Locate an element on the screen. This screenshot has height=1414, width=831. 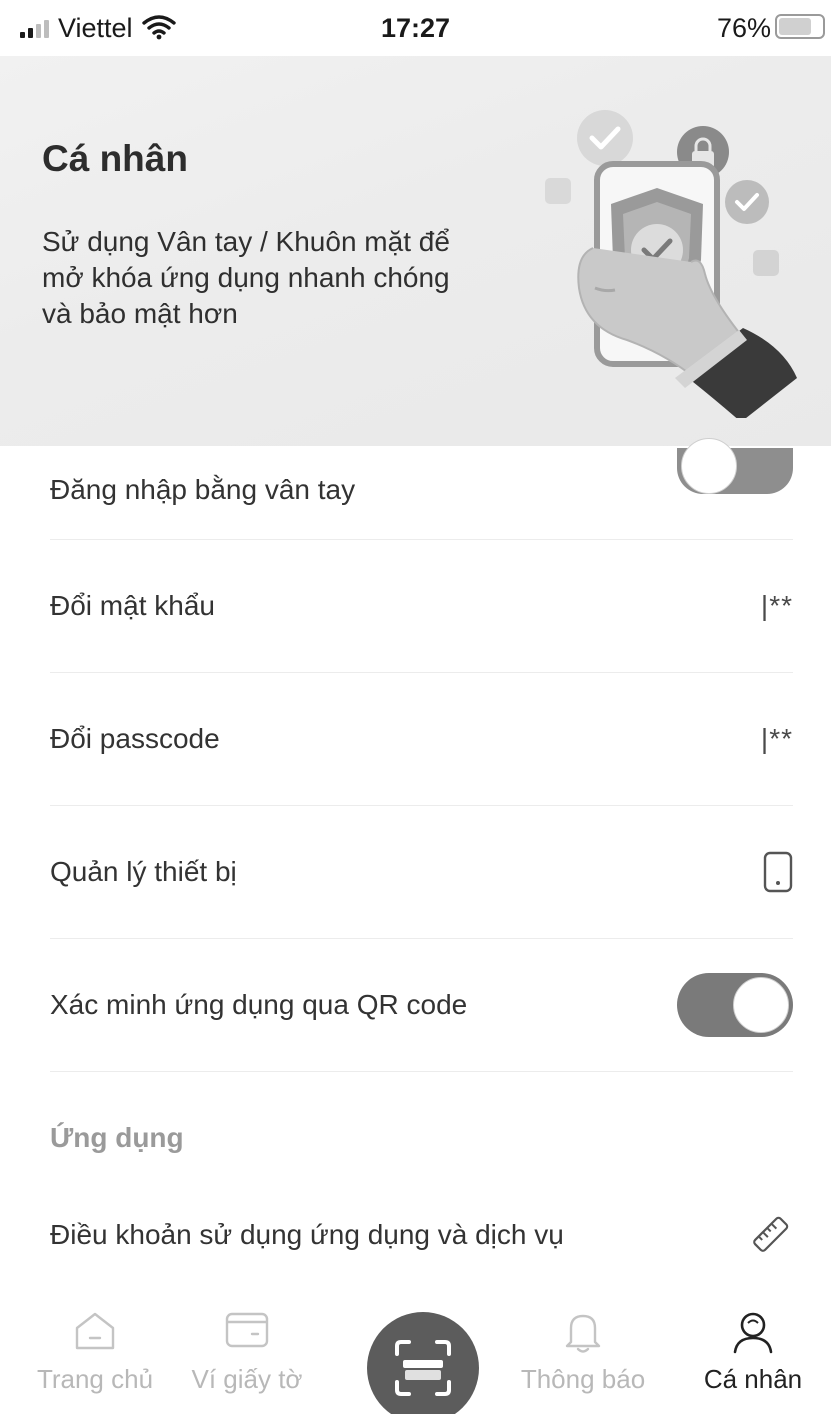
password-masked-value: |** is located at coordinates (776, 605).